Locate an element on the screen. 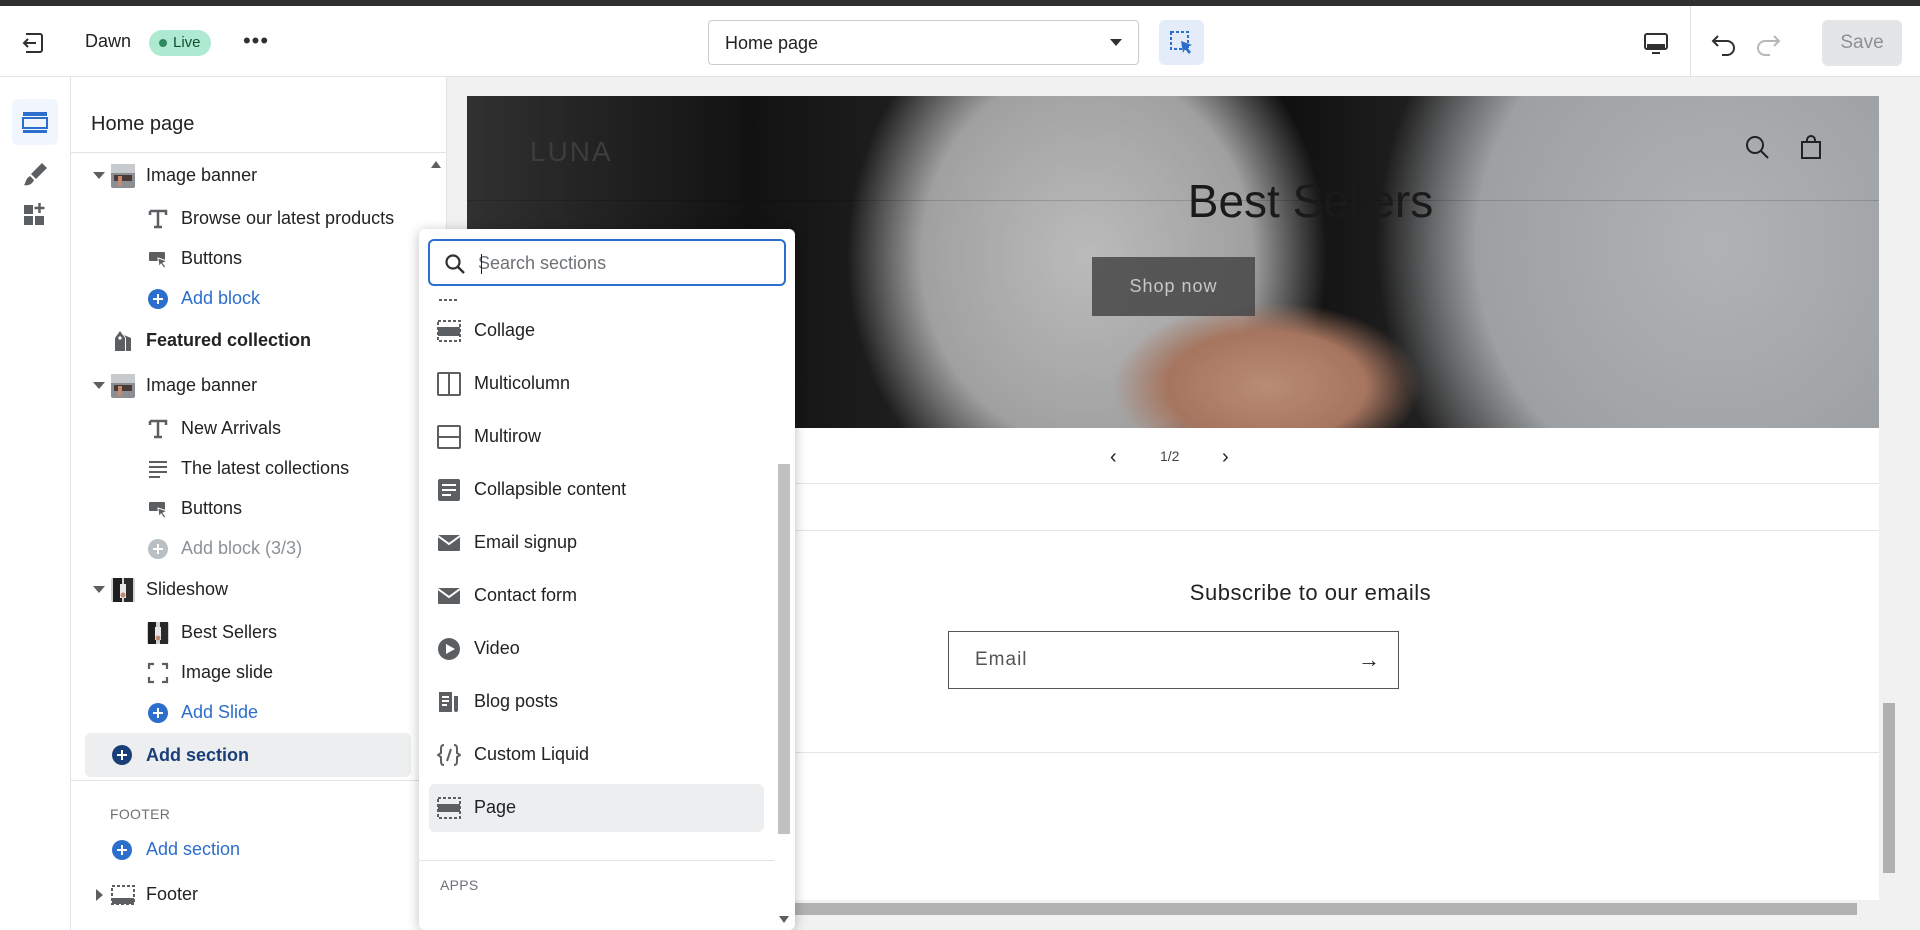  tree-label: Add block (3/3) is located at coordinates (242, 548).